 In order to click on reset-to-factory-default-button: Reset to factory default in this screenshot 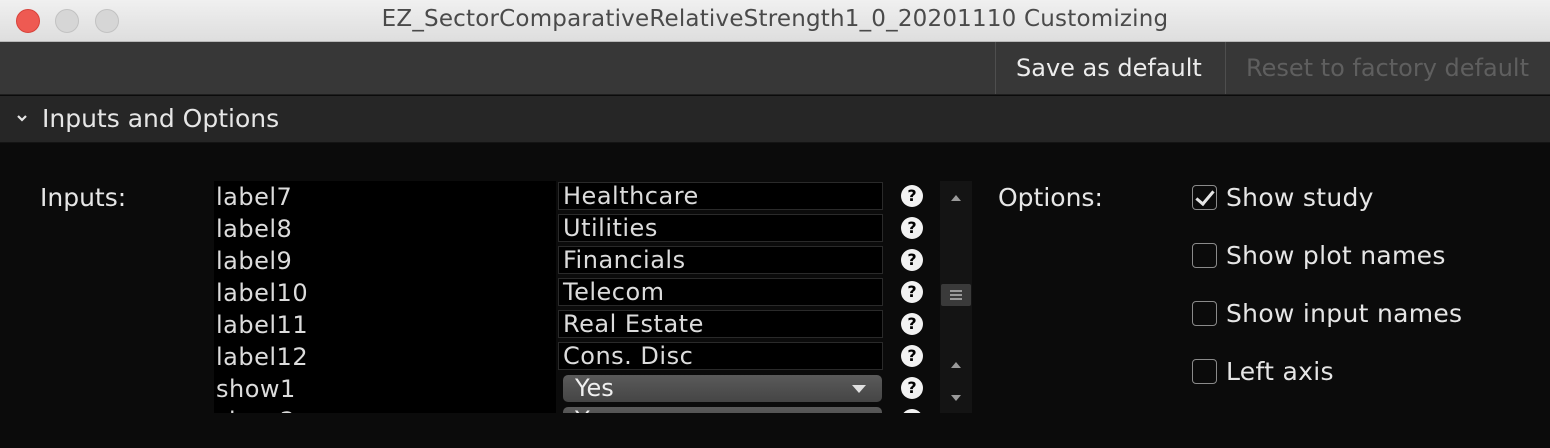, I will do `click(1387, 68)`.